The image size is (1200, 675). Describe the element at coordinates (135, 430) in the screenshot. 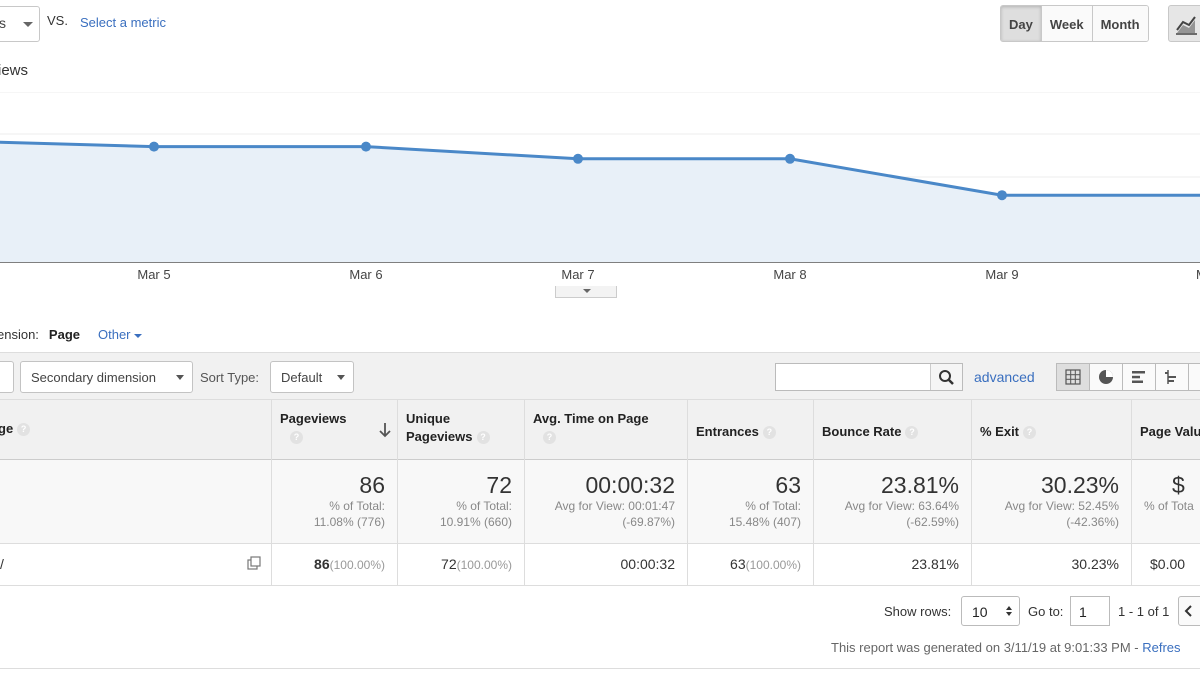

I see `col-page: ge?` at that location.